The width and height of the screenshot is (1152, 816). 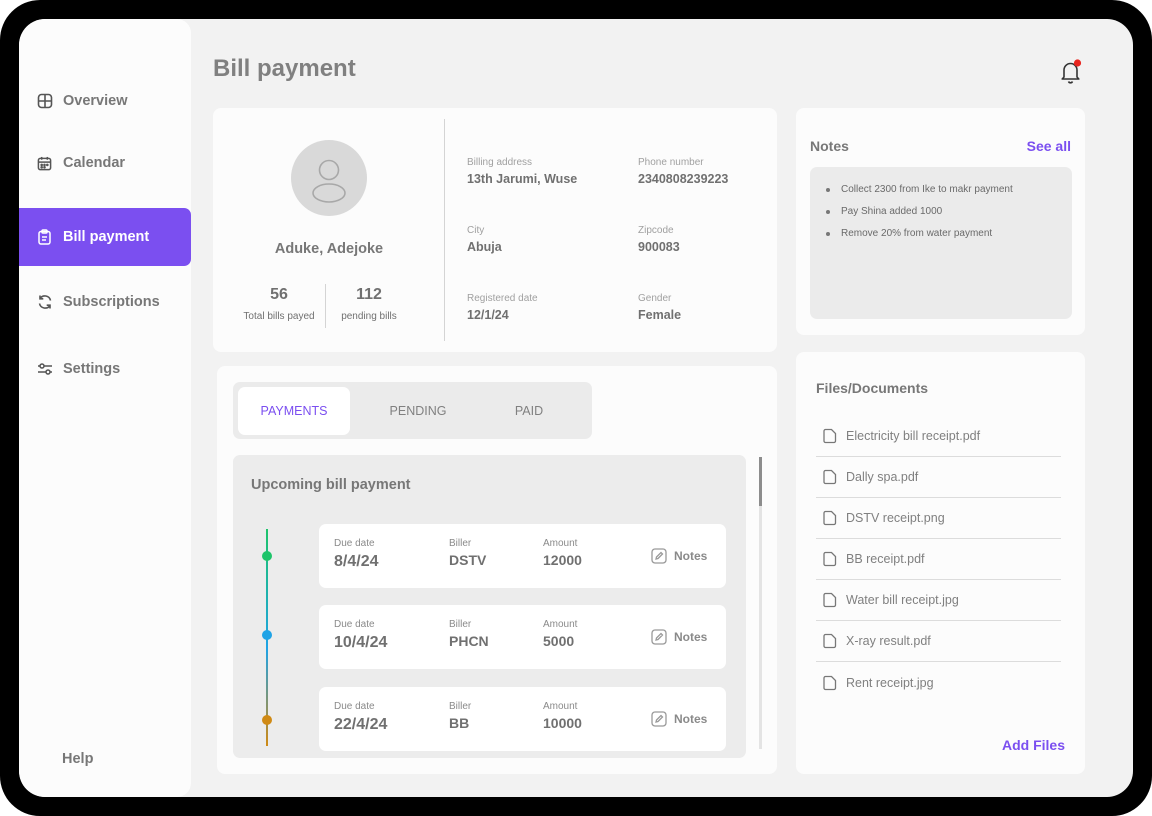 What do you see at coordinates (562, 723) in the screenshot?
I see `amount-value: 10000` at bounding box center [562, 723].